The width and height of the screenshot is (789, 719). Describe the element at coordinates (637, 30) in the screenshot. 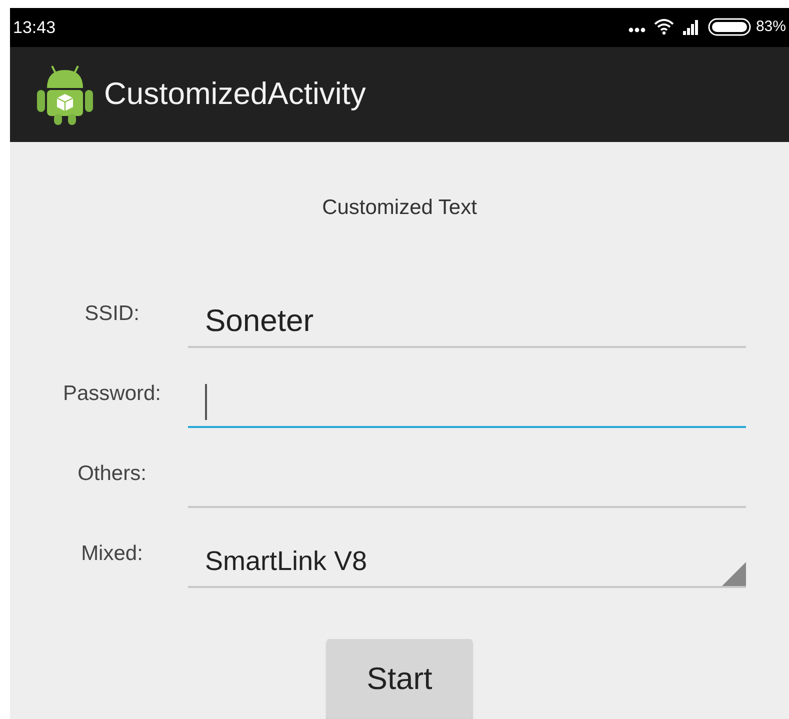

I see `more-icon` at that location.